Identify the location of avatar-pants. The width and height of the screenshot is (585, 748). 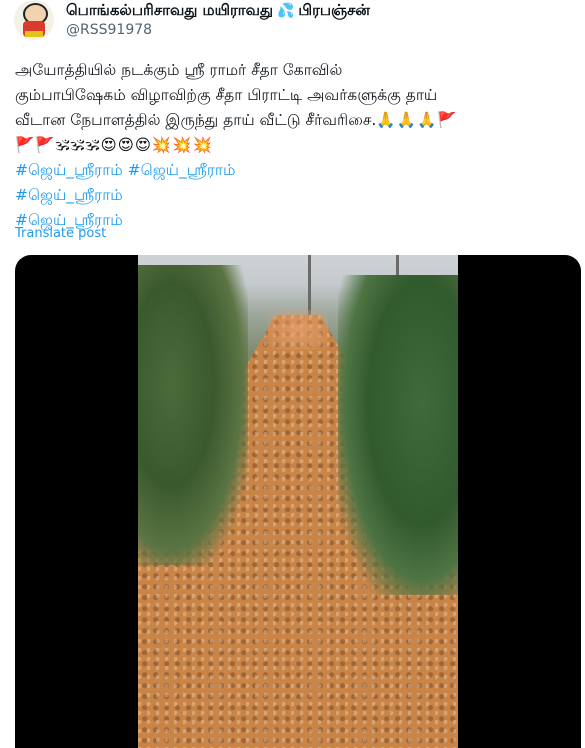
(34, 34).